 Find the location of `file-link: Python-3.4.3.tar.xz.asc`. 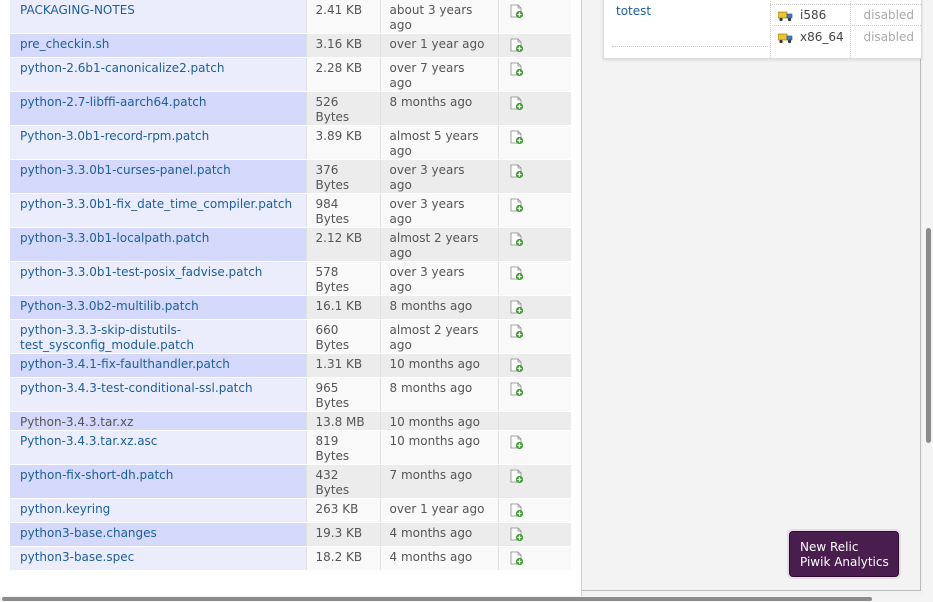

file-link: Python-3.4.3.tar.xz.asc is located at coordinates (88, 441).